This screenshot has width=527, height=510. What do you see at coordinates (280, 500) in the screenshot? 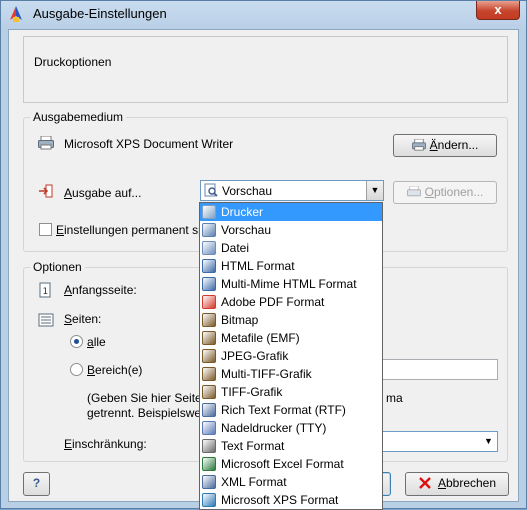
I see `dropdown-item-label: Microsoft XPS Format` at bounding box center [280, 500].